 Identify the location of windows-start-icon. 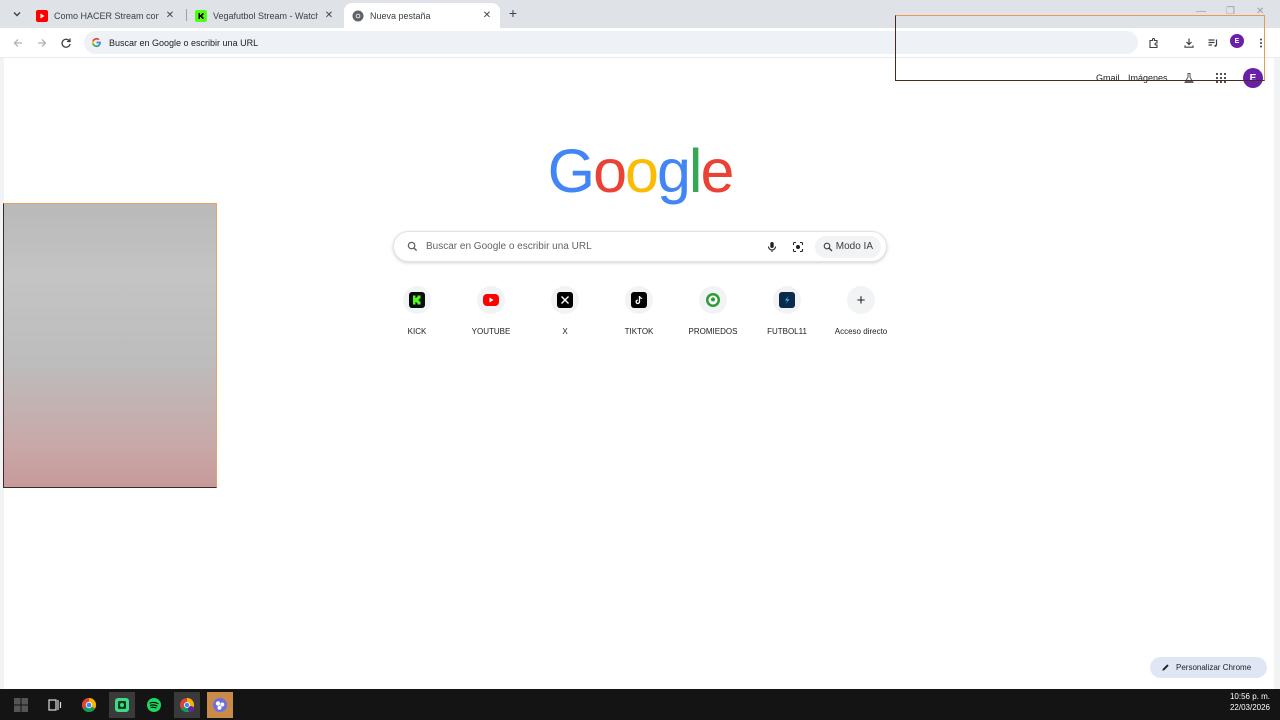
(21, 705).